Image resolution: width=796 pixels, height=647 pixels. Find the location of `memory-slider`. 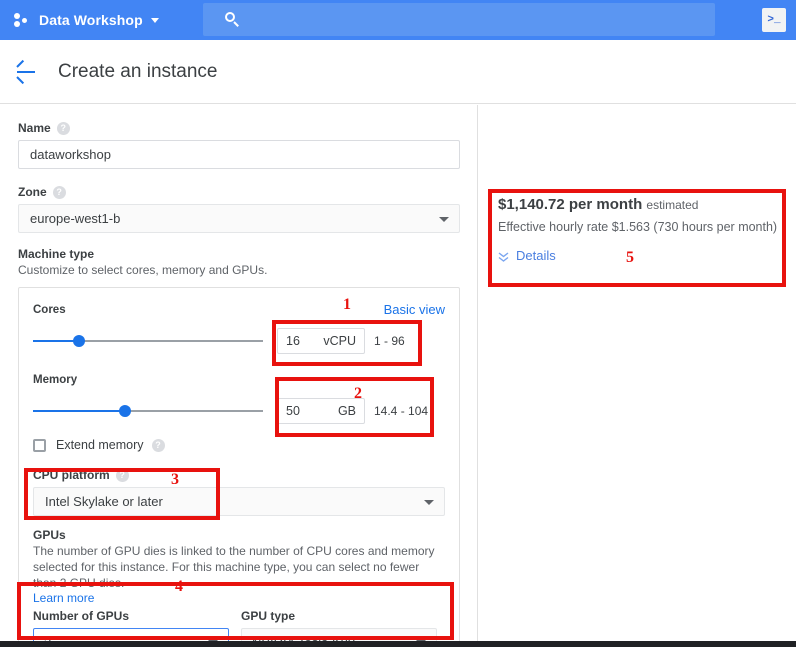

memory-slider is located at coordinates (148, 411).